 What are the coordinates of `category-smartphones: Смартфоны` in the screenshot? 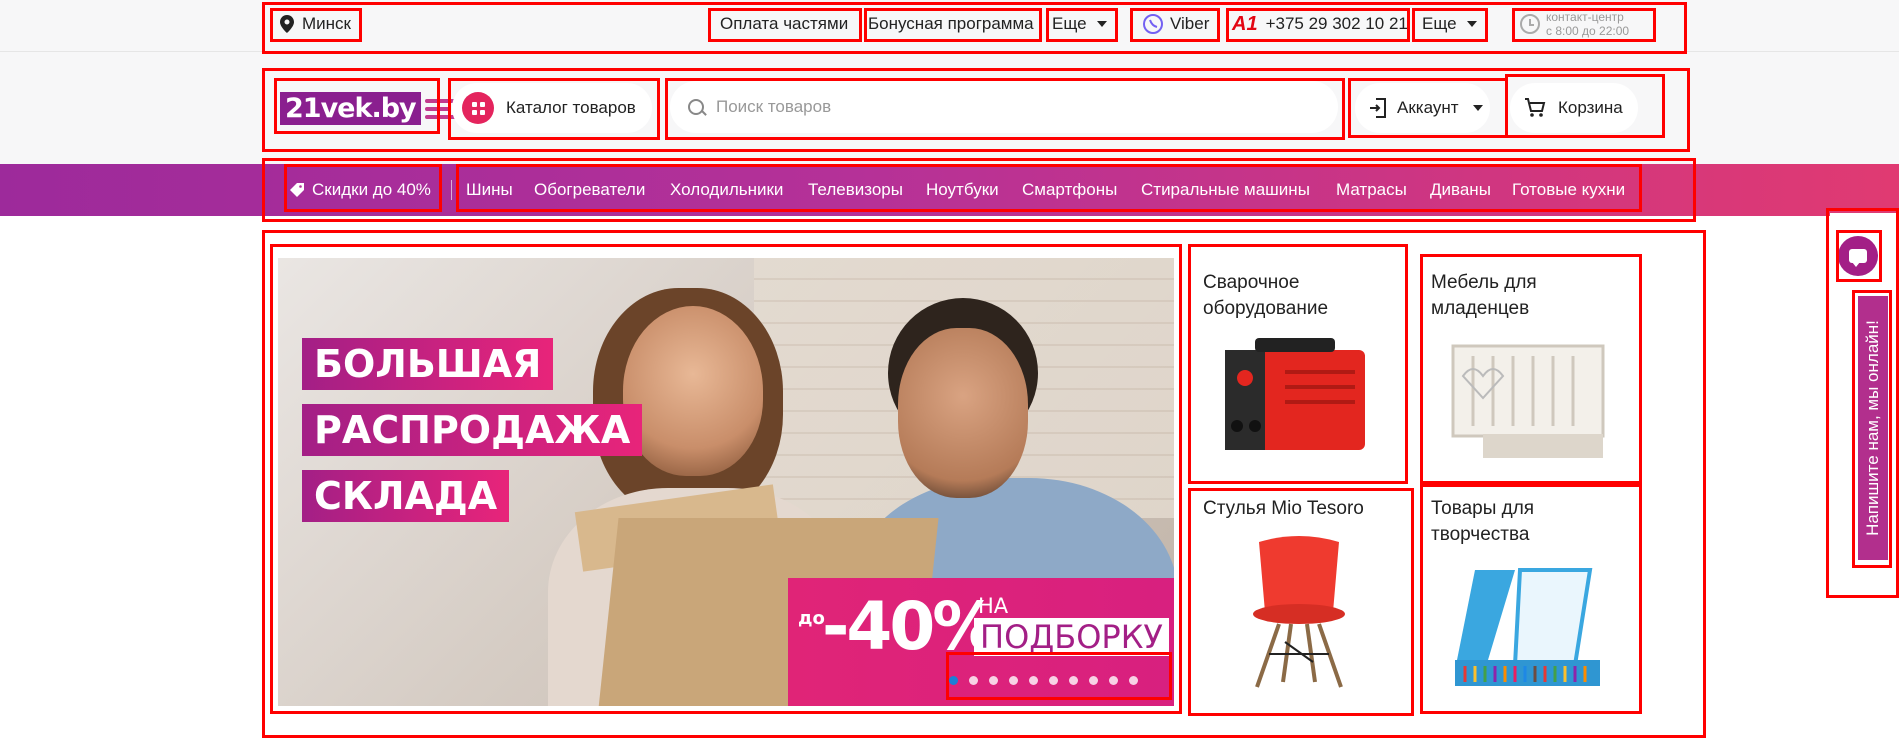 It's located at (1069, 190).